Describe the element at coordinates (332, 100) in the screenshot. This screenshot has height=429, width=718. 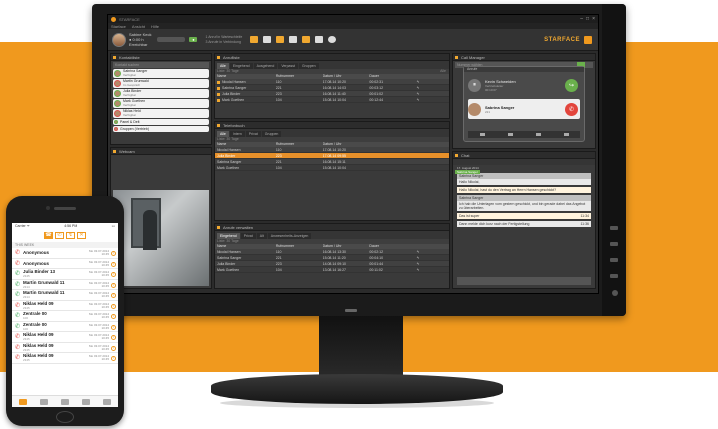
I see `table-row: Mark Goethen 104 15.08.14 10:04 00:12:44 ↰` at that location.